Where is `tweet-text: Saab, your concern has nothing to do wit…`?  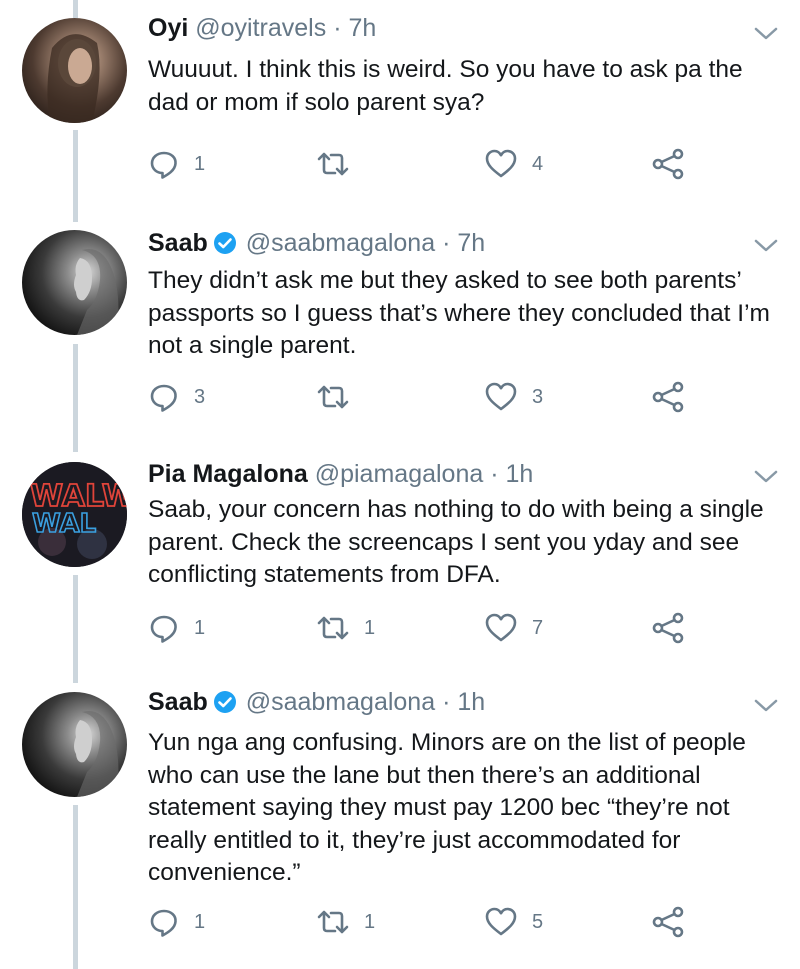
tweet-text: Saab, your concern has nothing to do wit… is located at coordinates (468, 543).